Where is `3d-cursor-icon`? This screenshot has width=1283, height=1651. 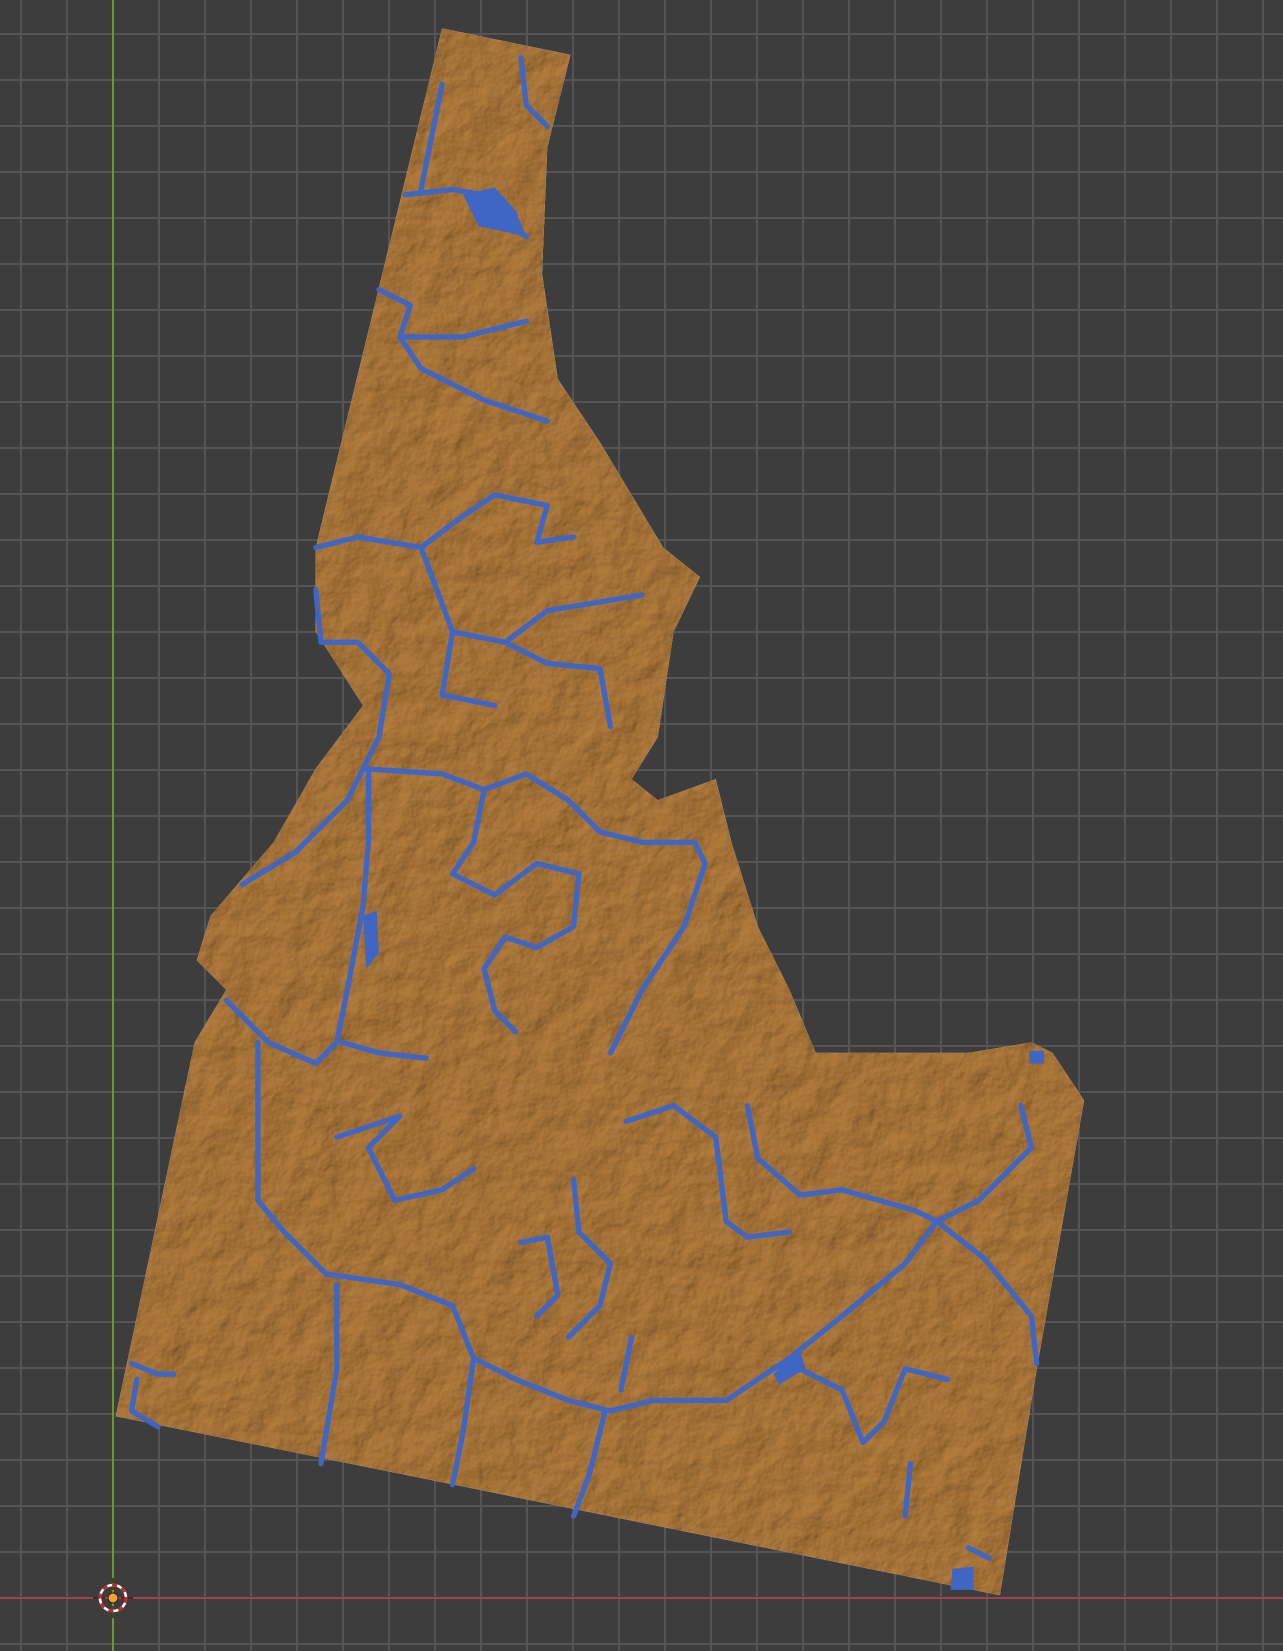
3d-cursor-icon is located at coordinates (113, 1598).